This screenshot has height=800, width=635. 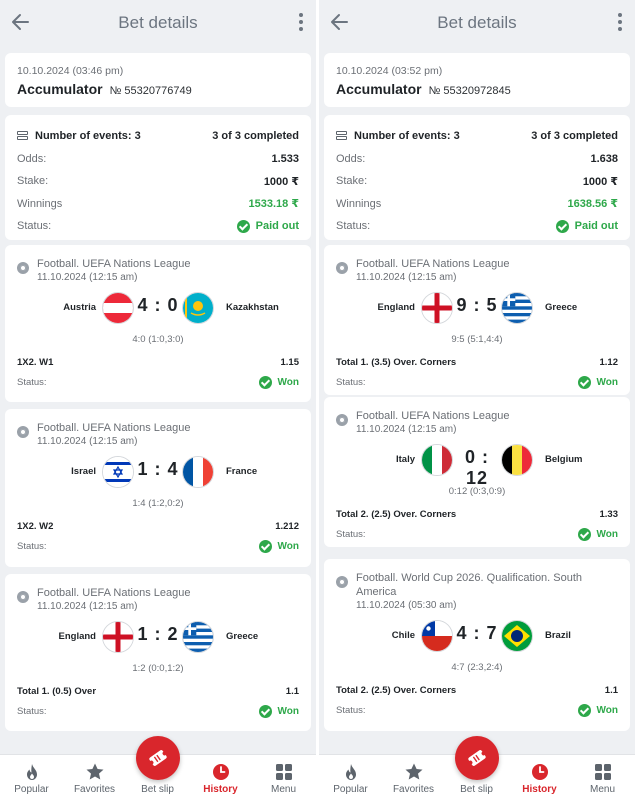 I want to click on app-header: Bet details, so click(x=158, y=23).